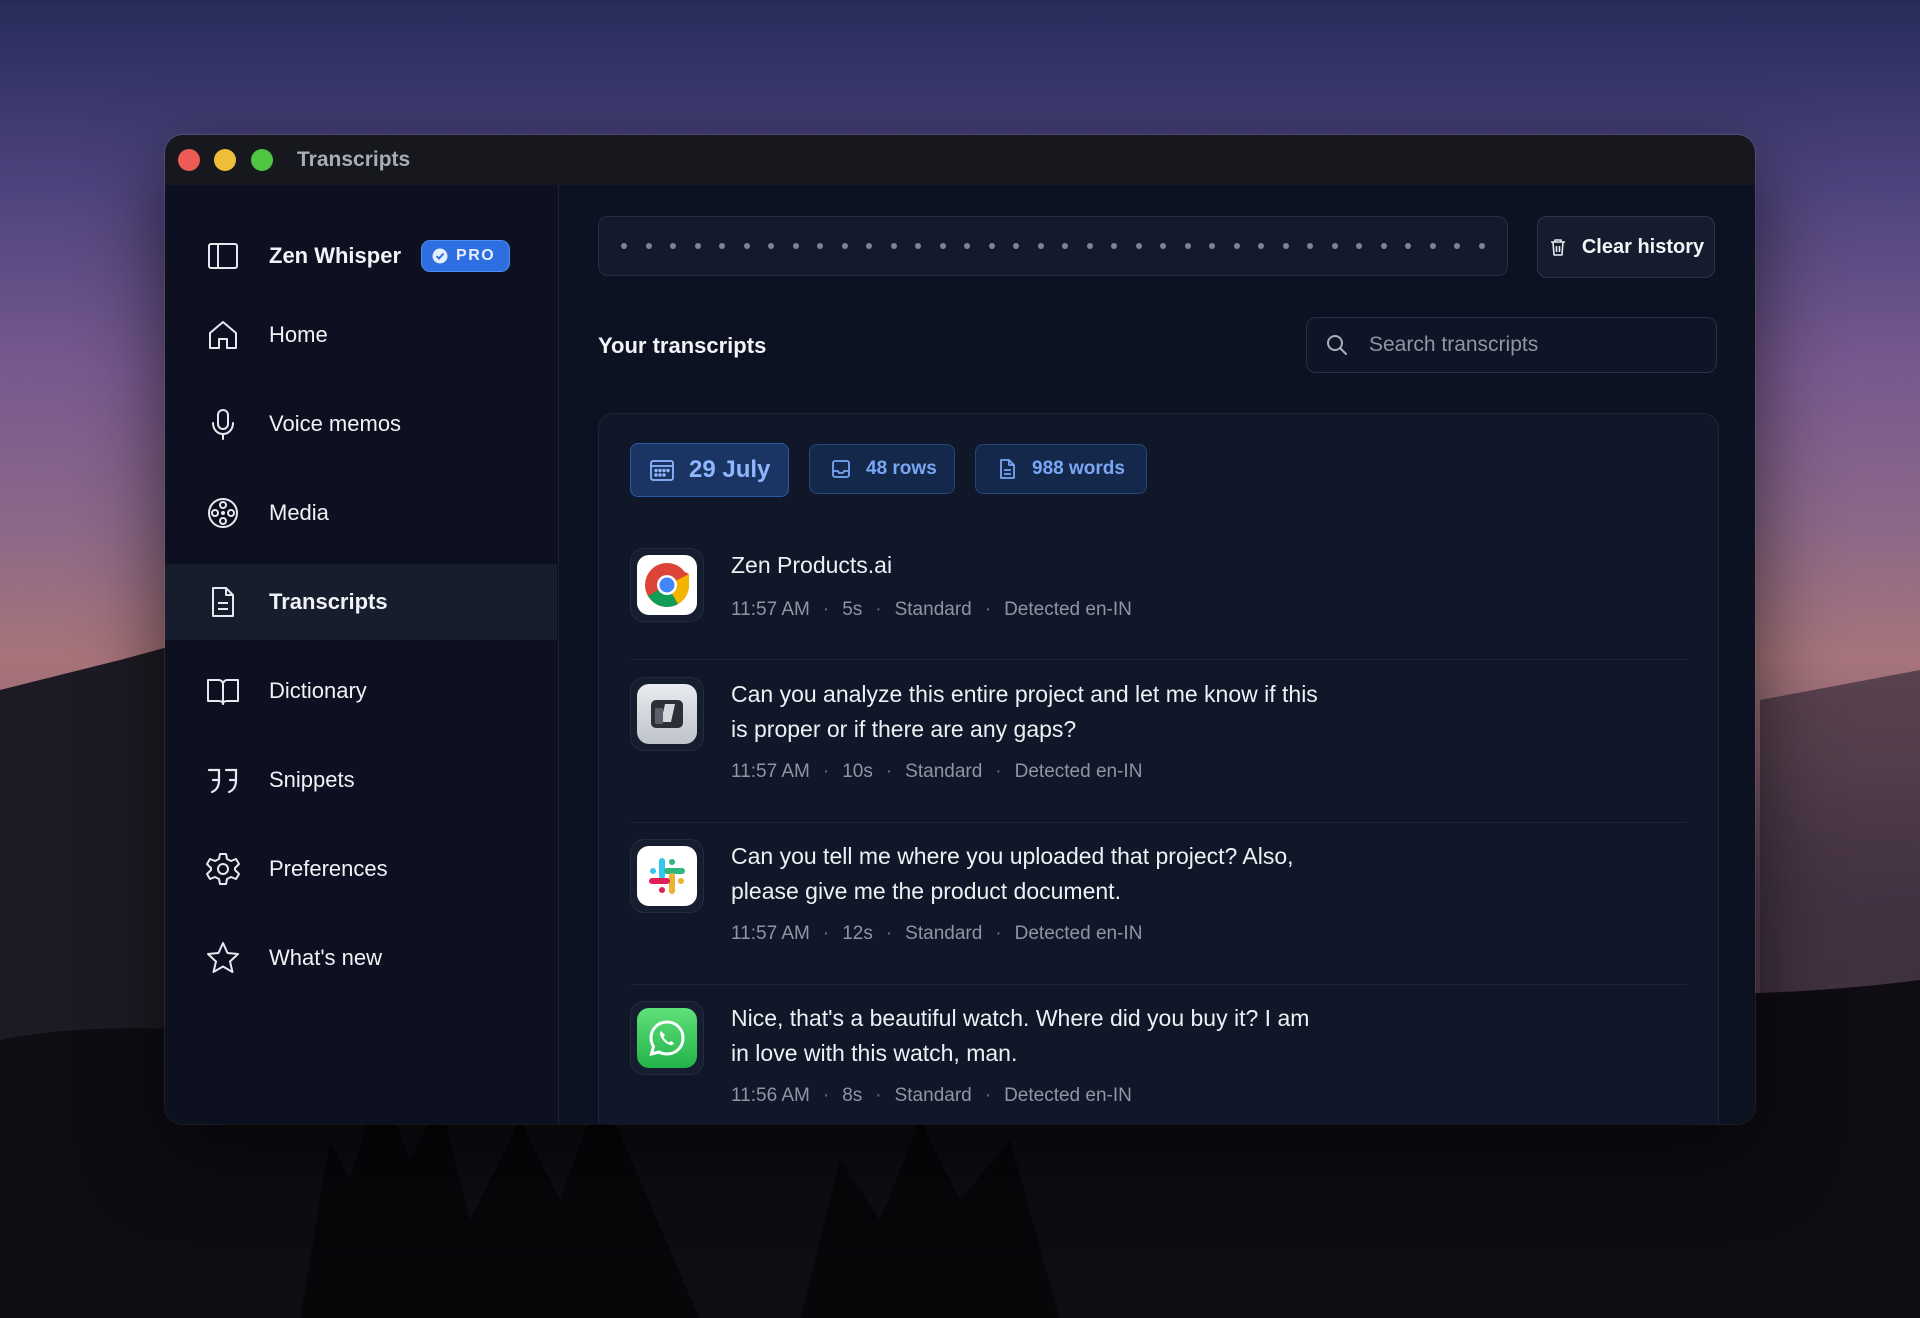 Image resolution: width=1920 pixels, height=1318 pixels. Describe the element at coordinates (354, 159) in the screenshot. I see `window-title: Transcripts` at that location.